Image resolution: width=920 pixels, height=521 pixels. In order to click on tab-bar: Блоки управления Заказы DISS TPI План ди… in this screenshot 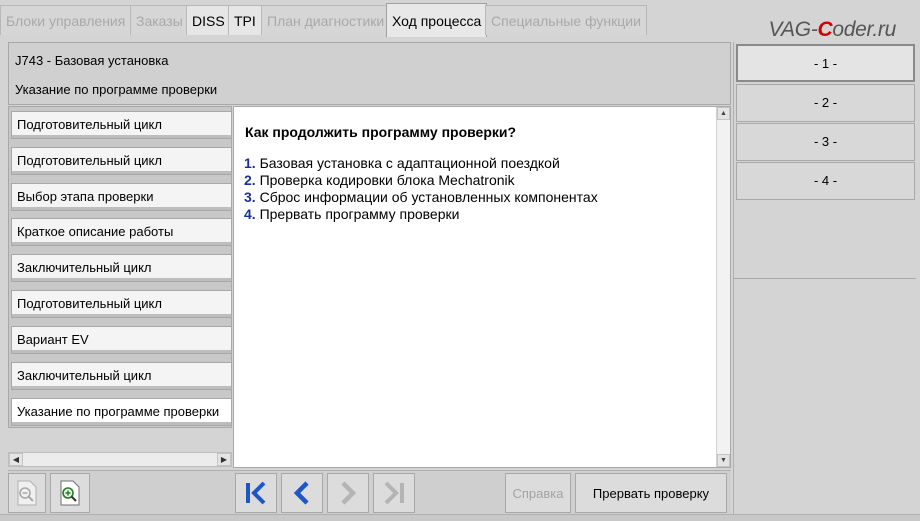, I will do `click(460, 21)`.